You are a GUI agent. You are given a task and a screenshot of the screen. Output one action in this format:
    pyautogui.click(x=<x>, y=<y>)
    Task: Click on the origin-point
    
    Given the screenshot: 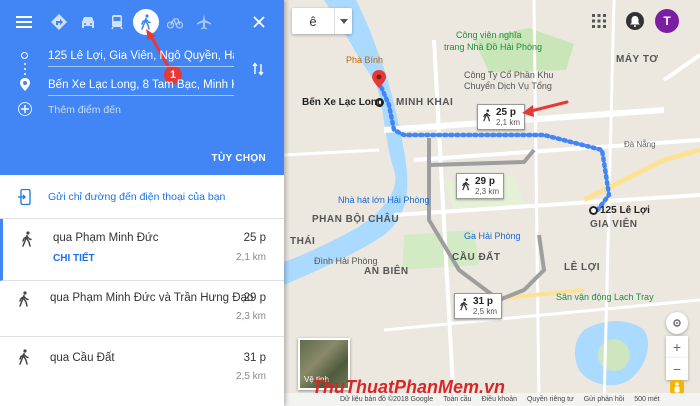 What is the action you would take?
    pyautogui.click(x=593, y=210)
    